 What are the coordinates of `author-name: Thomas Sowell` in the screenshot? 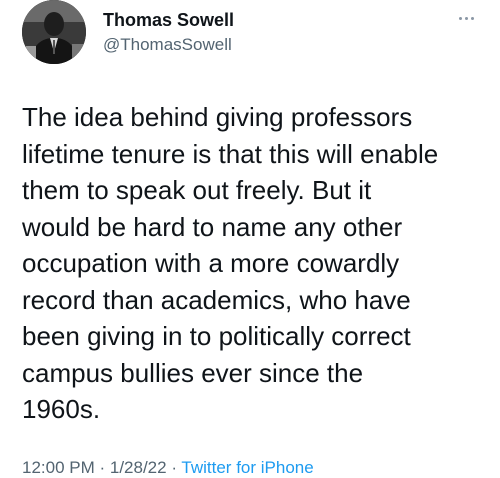 It's located at (168, 20).